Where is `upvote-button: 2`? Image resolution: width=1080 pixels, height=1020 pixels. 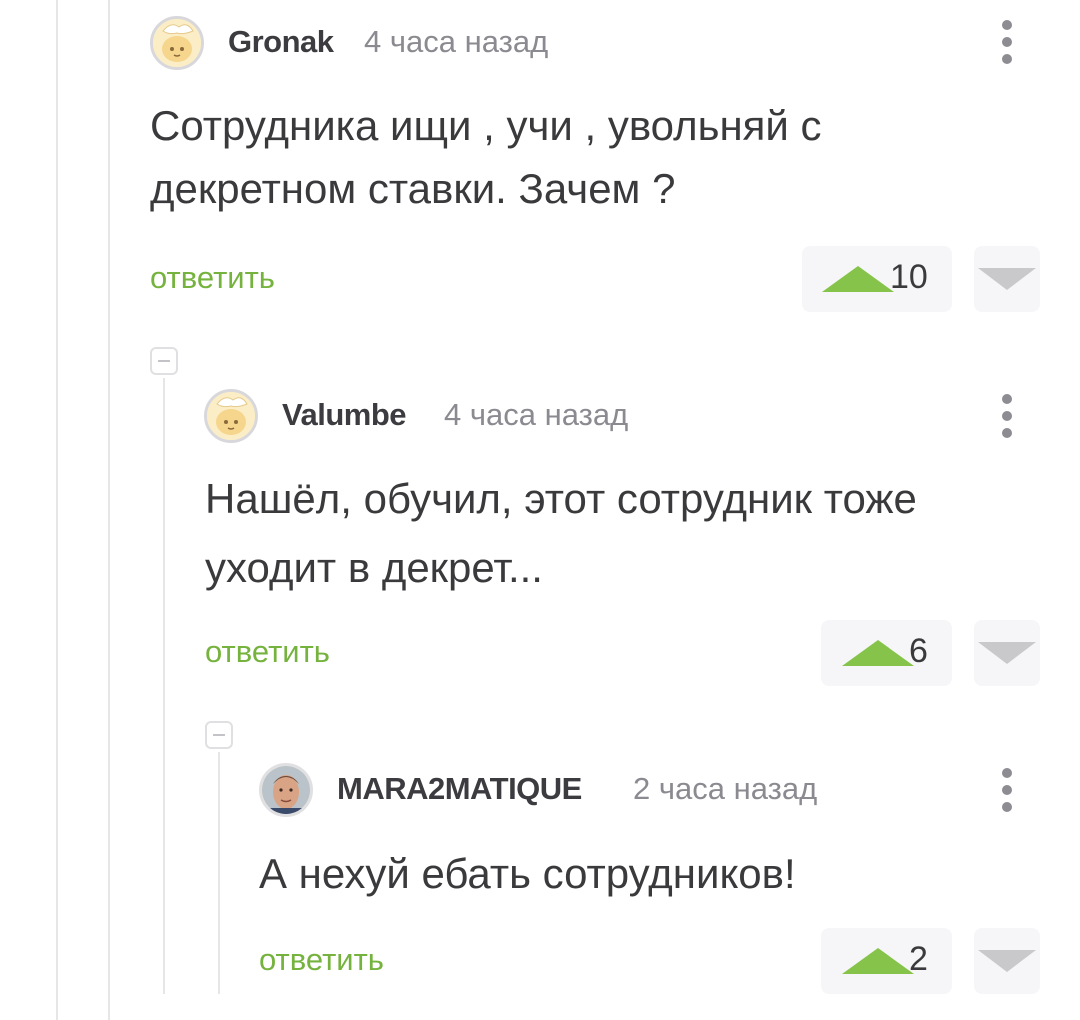 upvote-button: 2 is located at coordinates (886, 961).